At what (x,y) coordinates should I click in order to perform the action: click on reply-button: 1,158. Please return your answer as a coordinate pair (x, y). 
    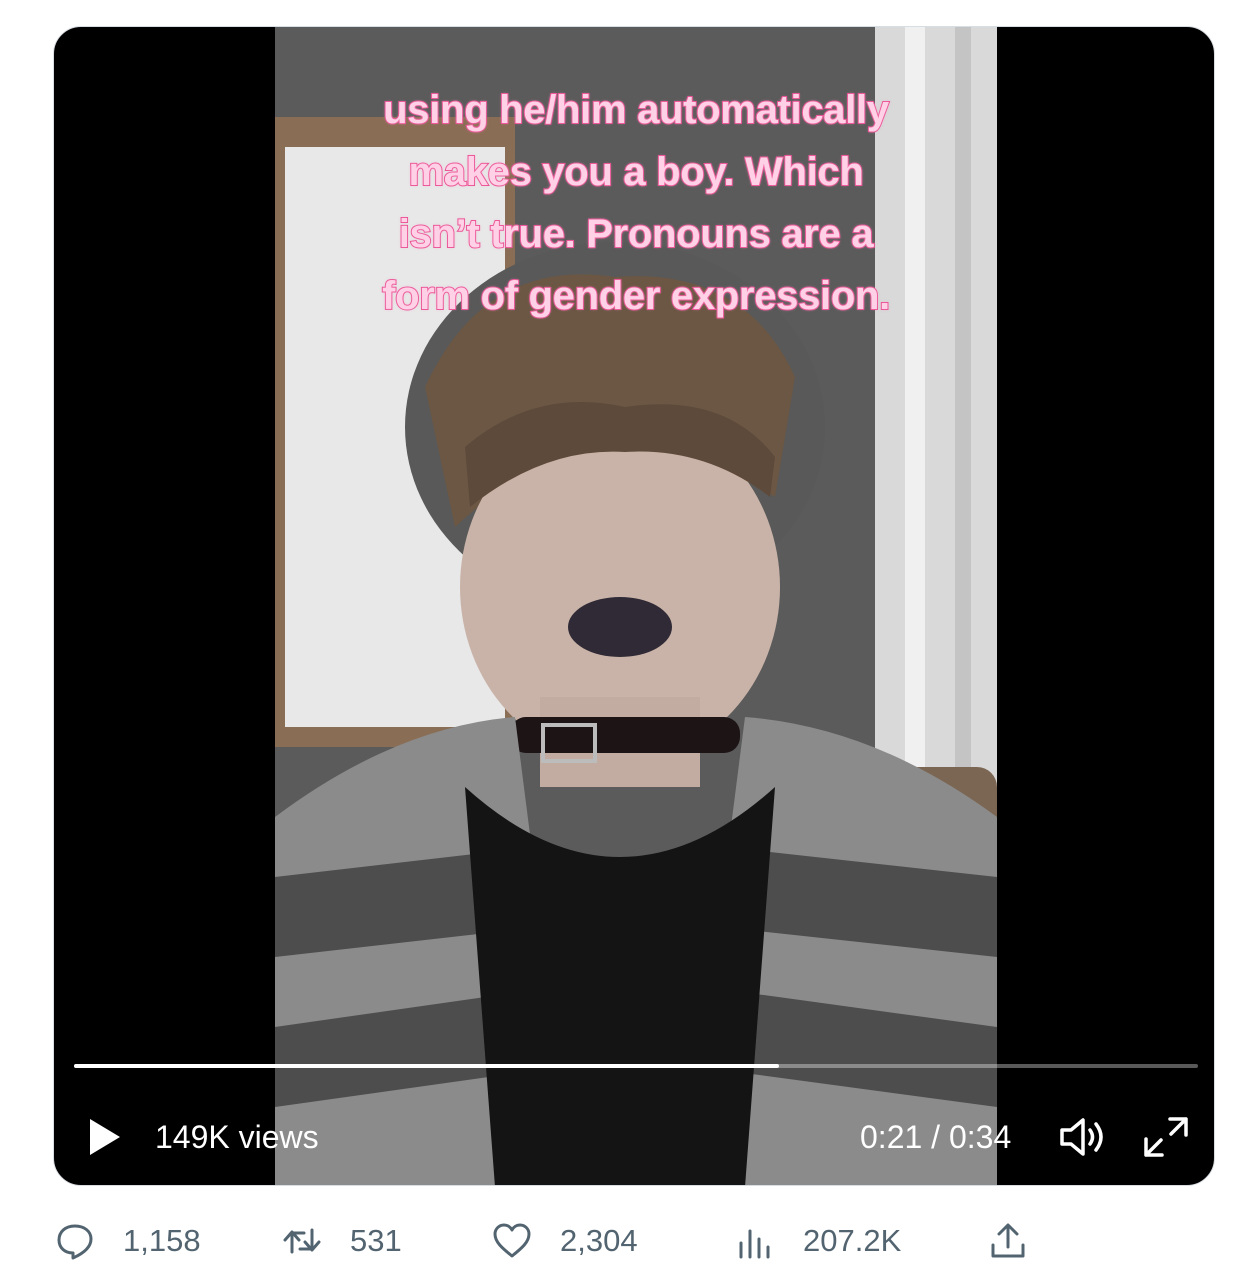
    Looking at the image, I should click on (130, 1240).